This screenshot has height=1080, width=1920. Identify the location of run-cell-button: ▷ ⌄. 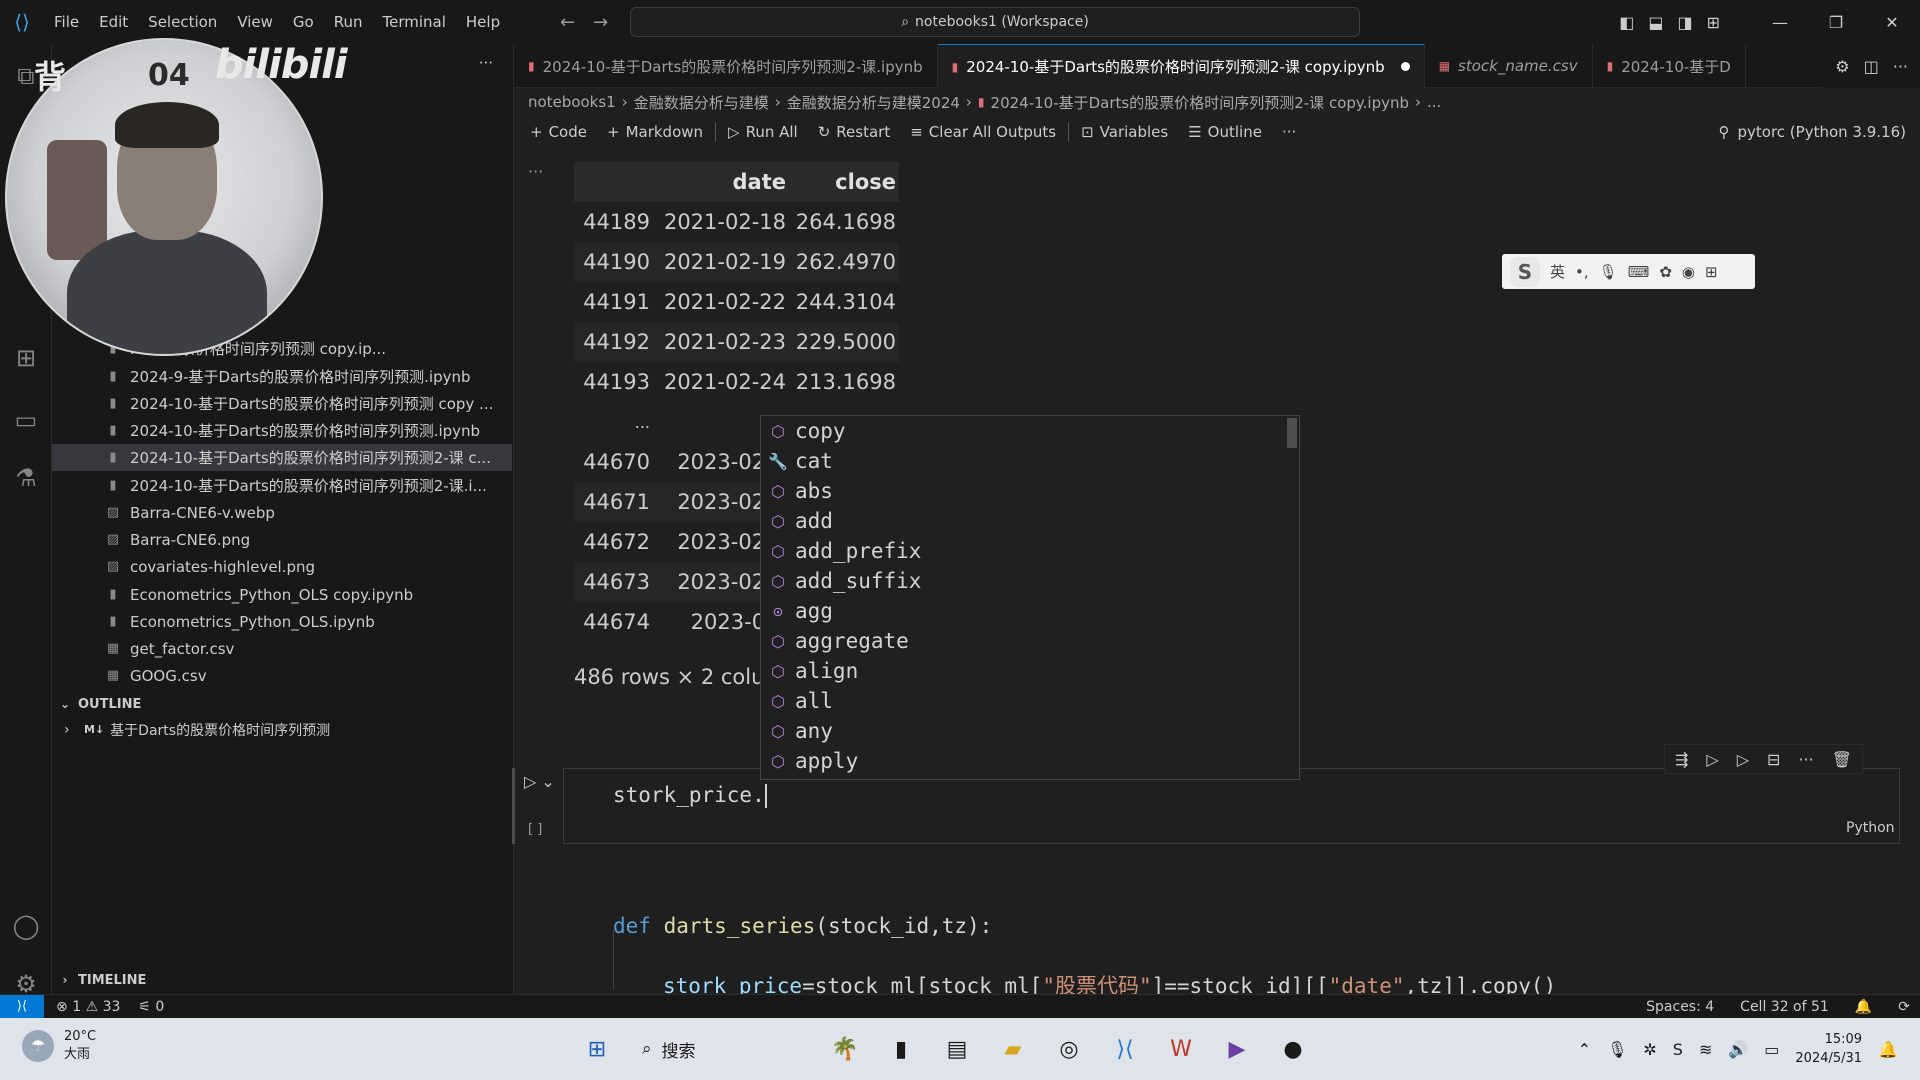
(539, 781).